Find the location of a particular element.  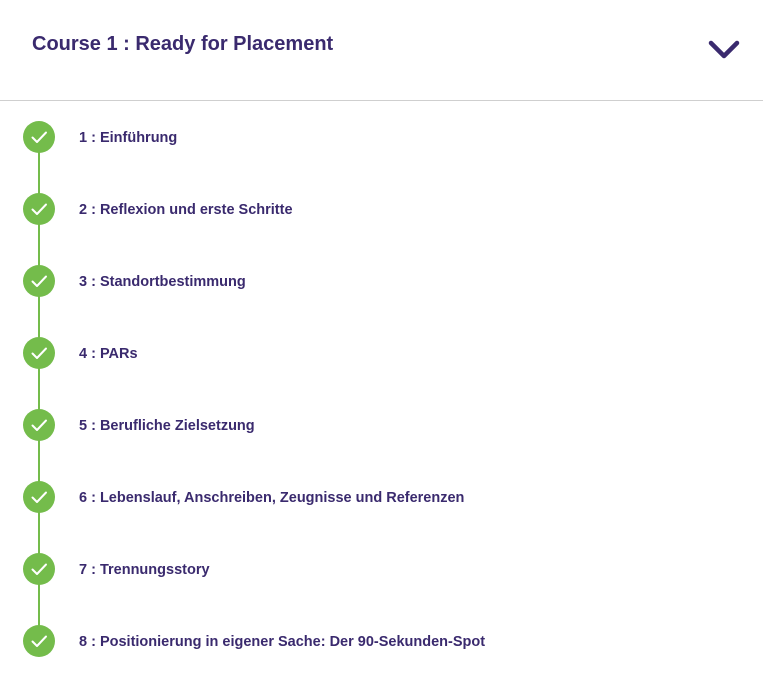

lesson-item: 1 : Einführung is located at coordinates (381, 137).